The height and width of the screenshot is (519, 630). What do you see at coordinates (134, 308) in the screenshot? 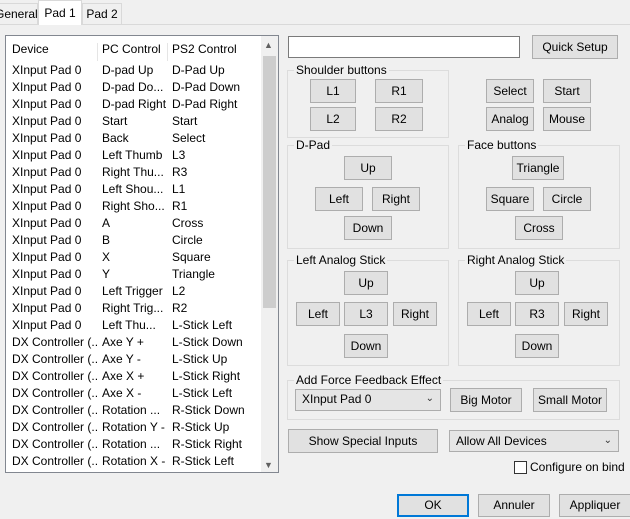
I see `table-row: XInput Pad 0 Right Trig... R2` at bounding box center [134, 308].